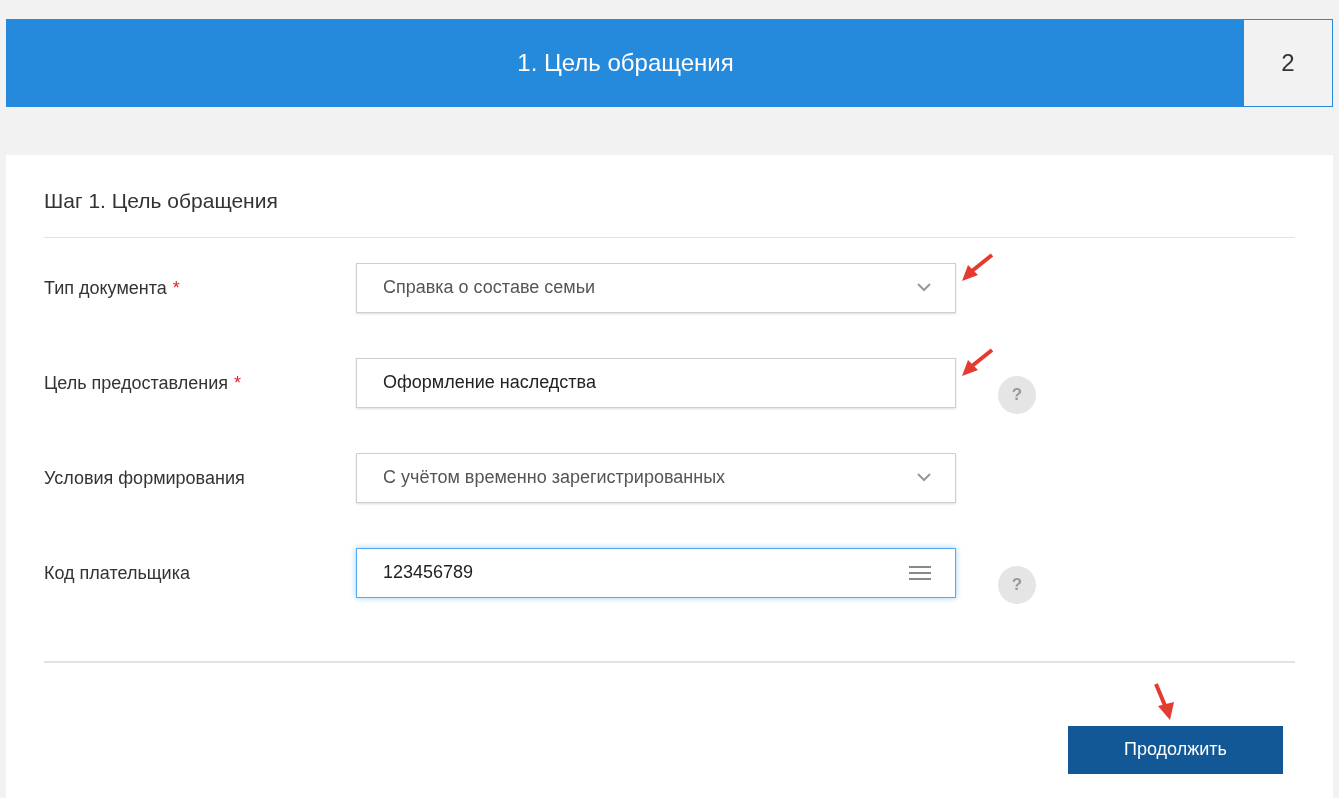 The image size is (1339, 798). Describe the element at coordinates (669, 211) in the screenshot. I see `form-title: Шаг 1. Цель обращения` at that location.